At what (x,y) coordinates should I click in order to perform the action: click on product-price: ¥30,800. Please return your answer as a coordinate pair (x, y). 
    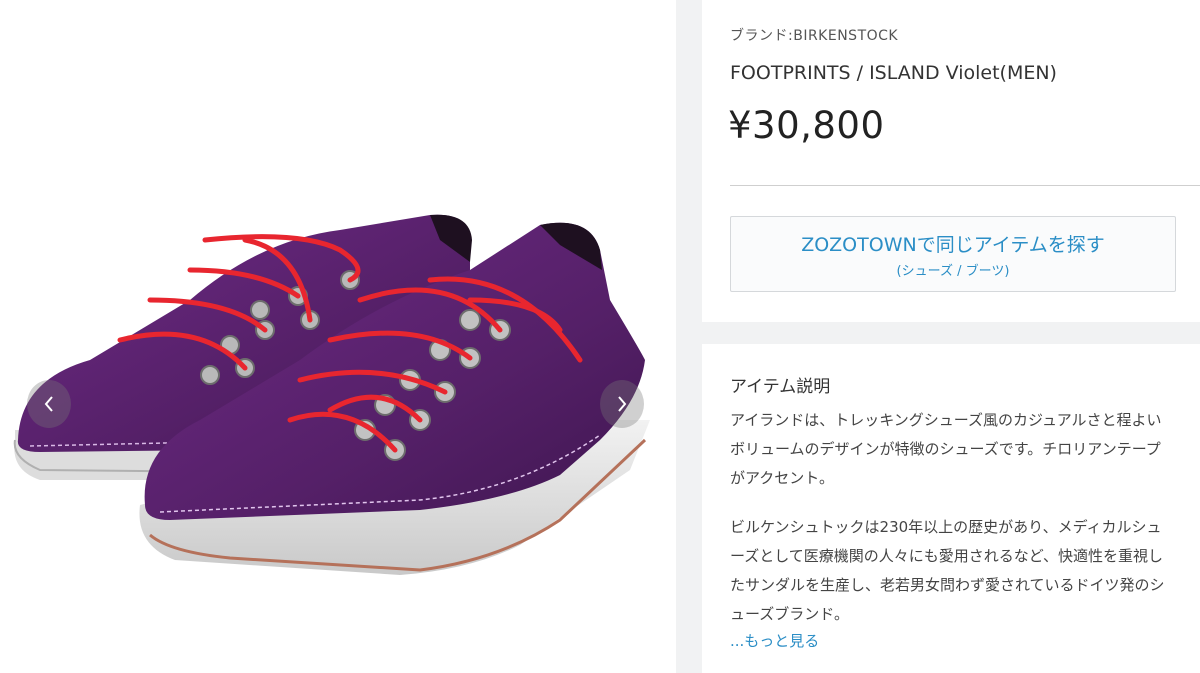
    Looking at the image, I should click on (806, 125).